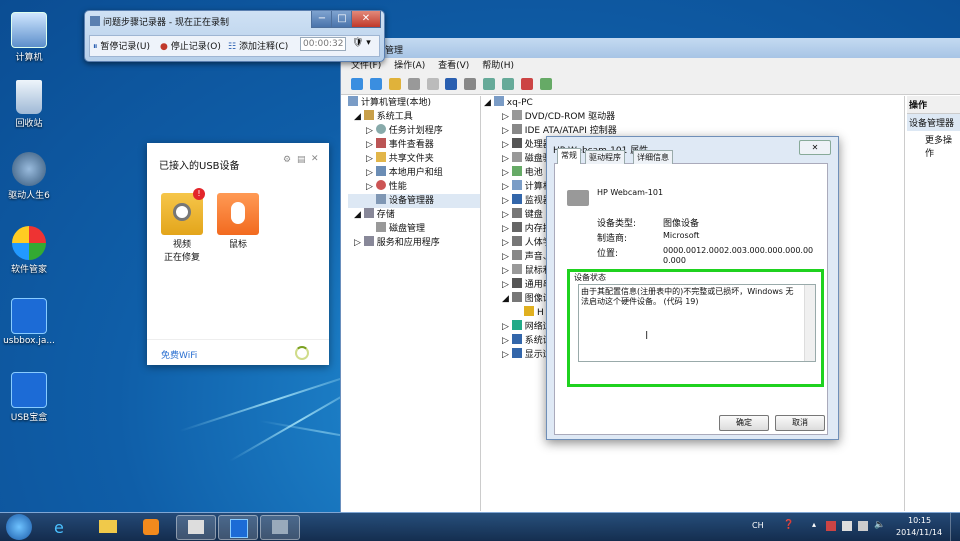  I want to click on forward-icon, so click(375, 84).